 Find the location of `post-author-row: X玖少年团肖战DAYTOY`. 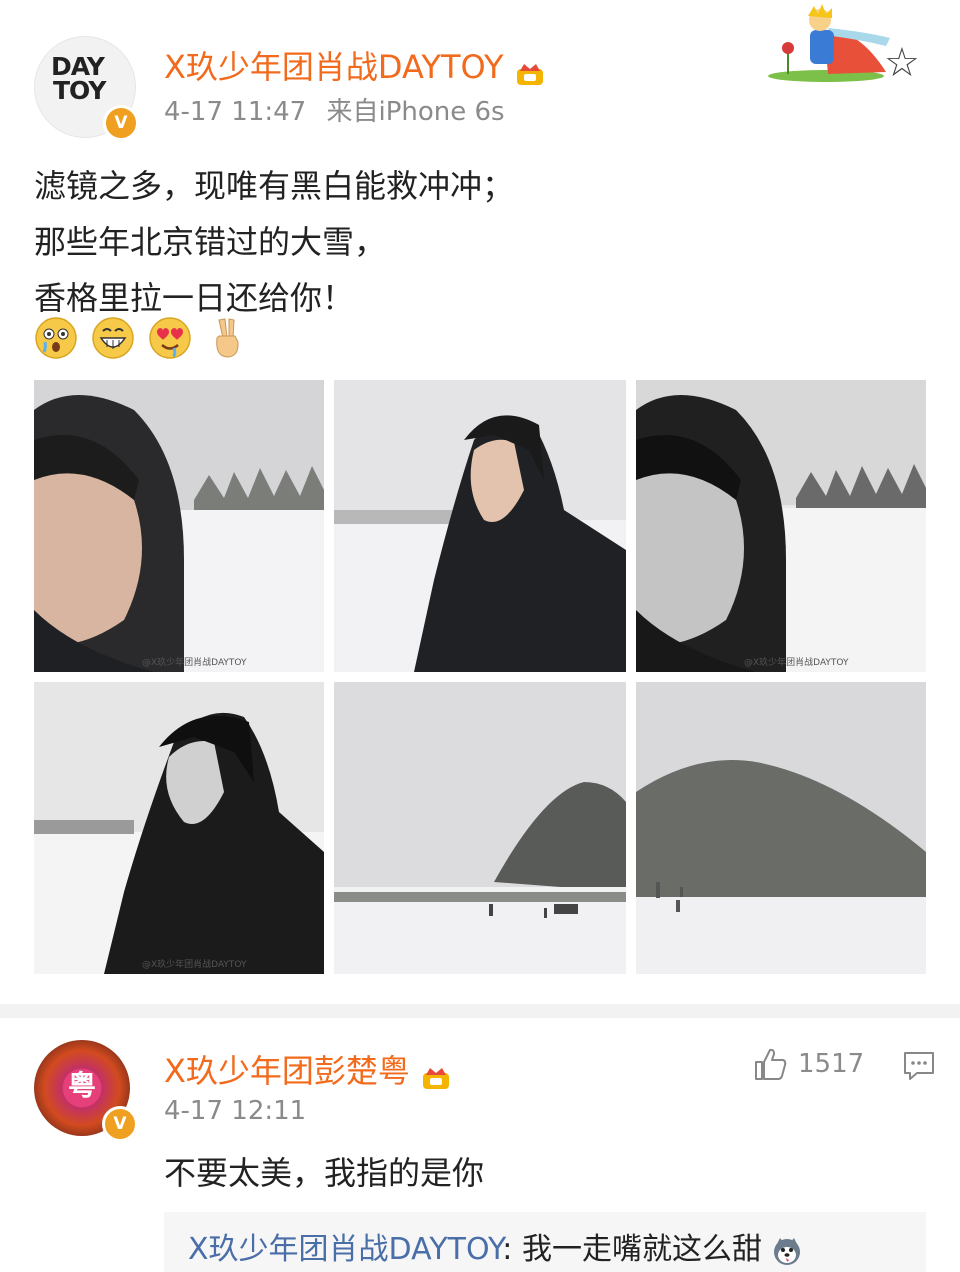

post-author-row: X玖少年团肖战DAYTOY is located at coordinates (354, 65).